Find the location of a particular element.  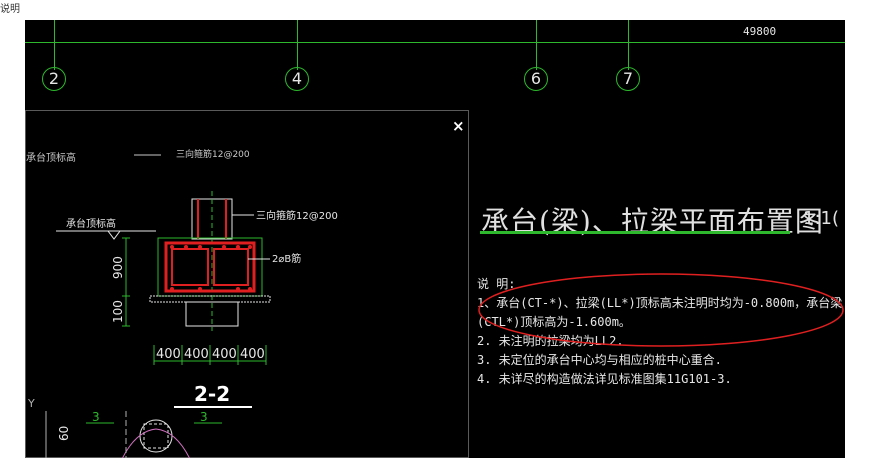

dimension-60: 60 is located at coordinates (64, 433).